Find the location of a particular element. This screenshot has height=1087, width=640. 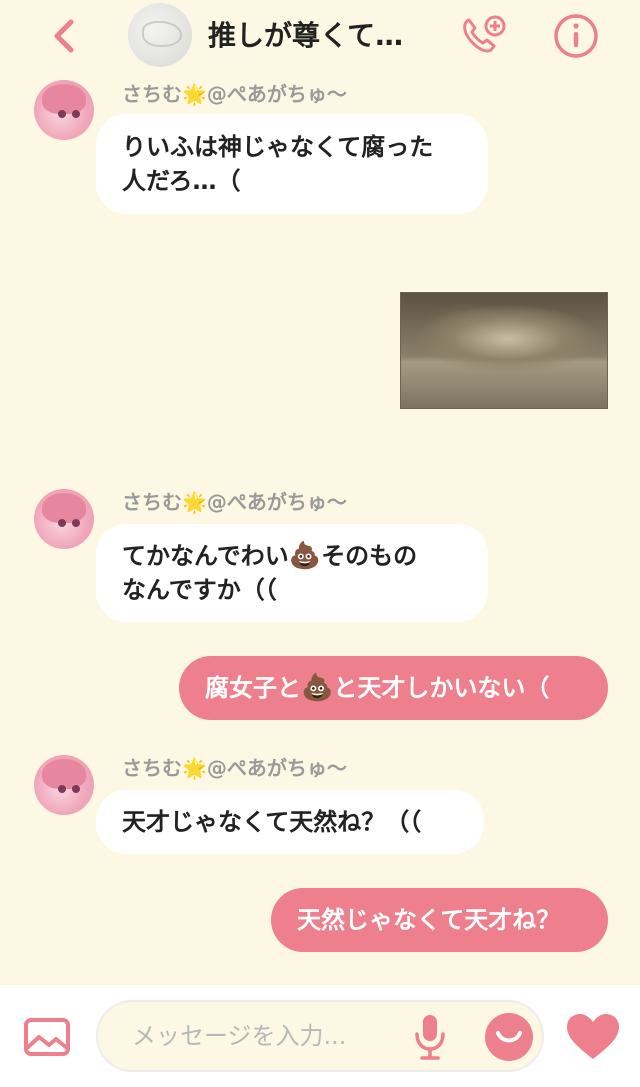

call-add-button is located at coordinates (483, 37).